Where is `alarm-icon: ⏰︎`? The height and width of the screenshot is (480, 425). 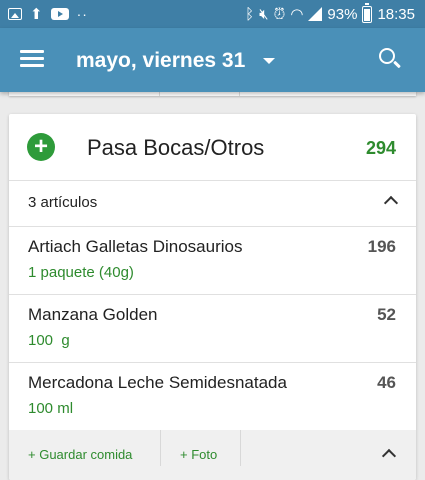 alarm-icon: ⏰︎ is located at coordinates (279, 14).